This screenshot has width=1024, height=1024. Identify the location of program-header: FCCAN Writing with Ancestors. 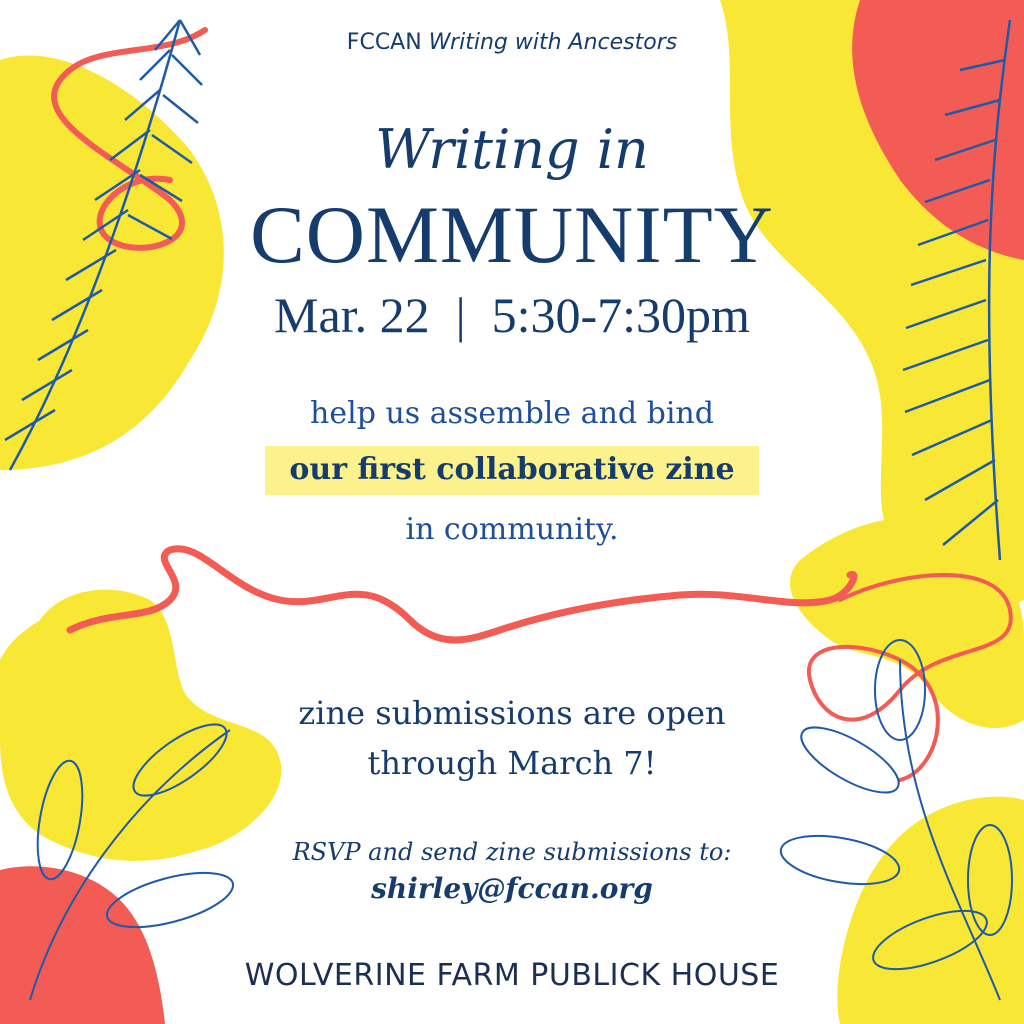
(512, 42).